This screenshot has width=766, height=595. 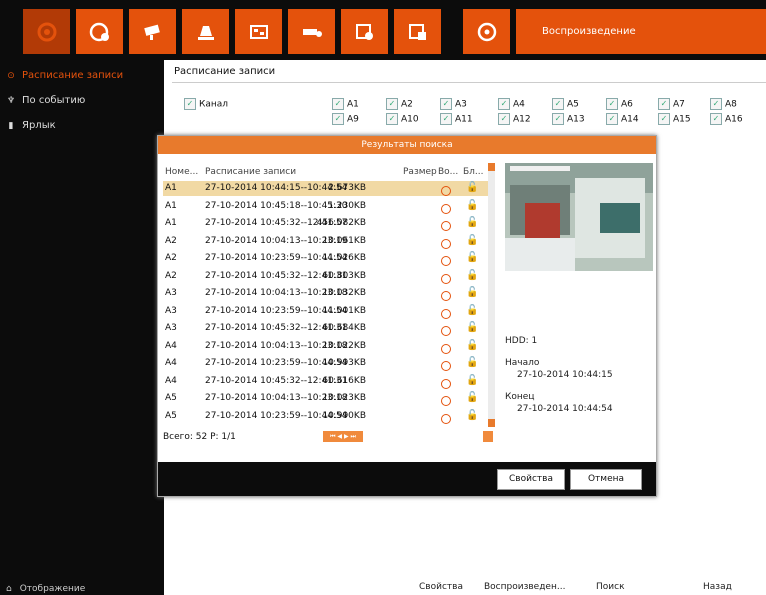 What do you see at coordinates (39, 125) in the screenshot?
I see `sidebar-item-label: Ярлык` at bounding box center [39, 125].